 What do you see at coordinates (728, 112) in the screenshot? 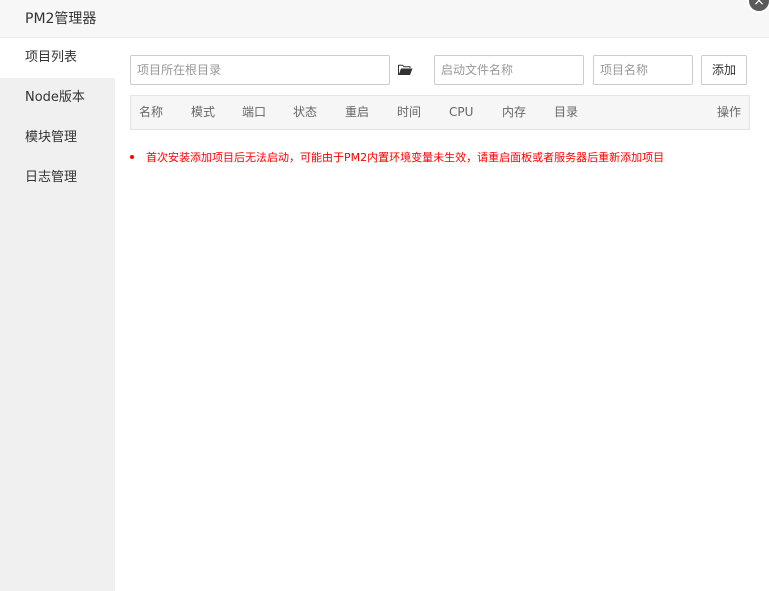
I see `column-actions: 操作` at bounding box center [728, 112].